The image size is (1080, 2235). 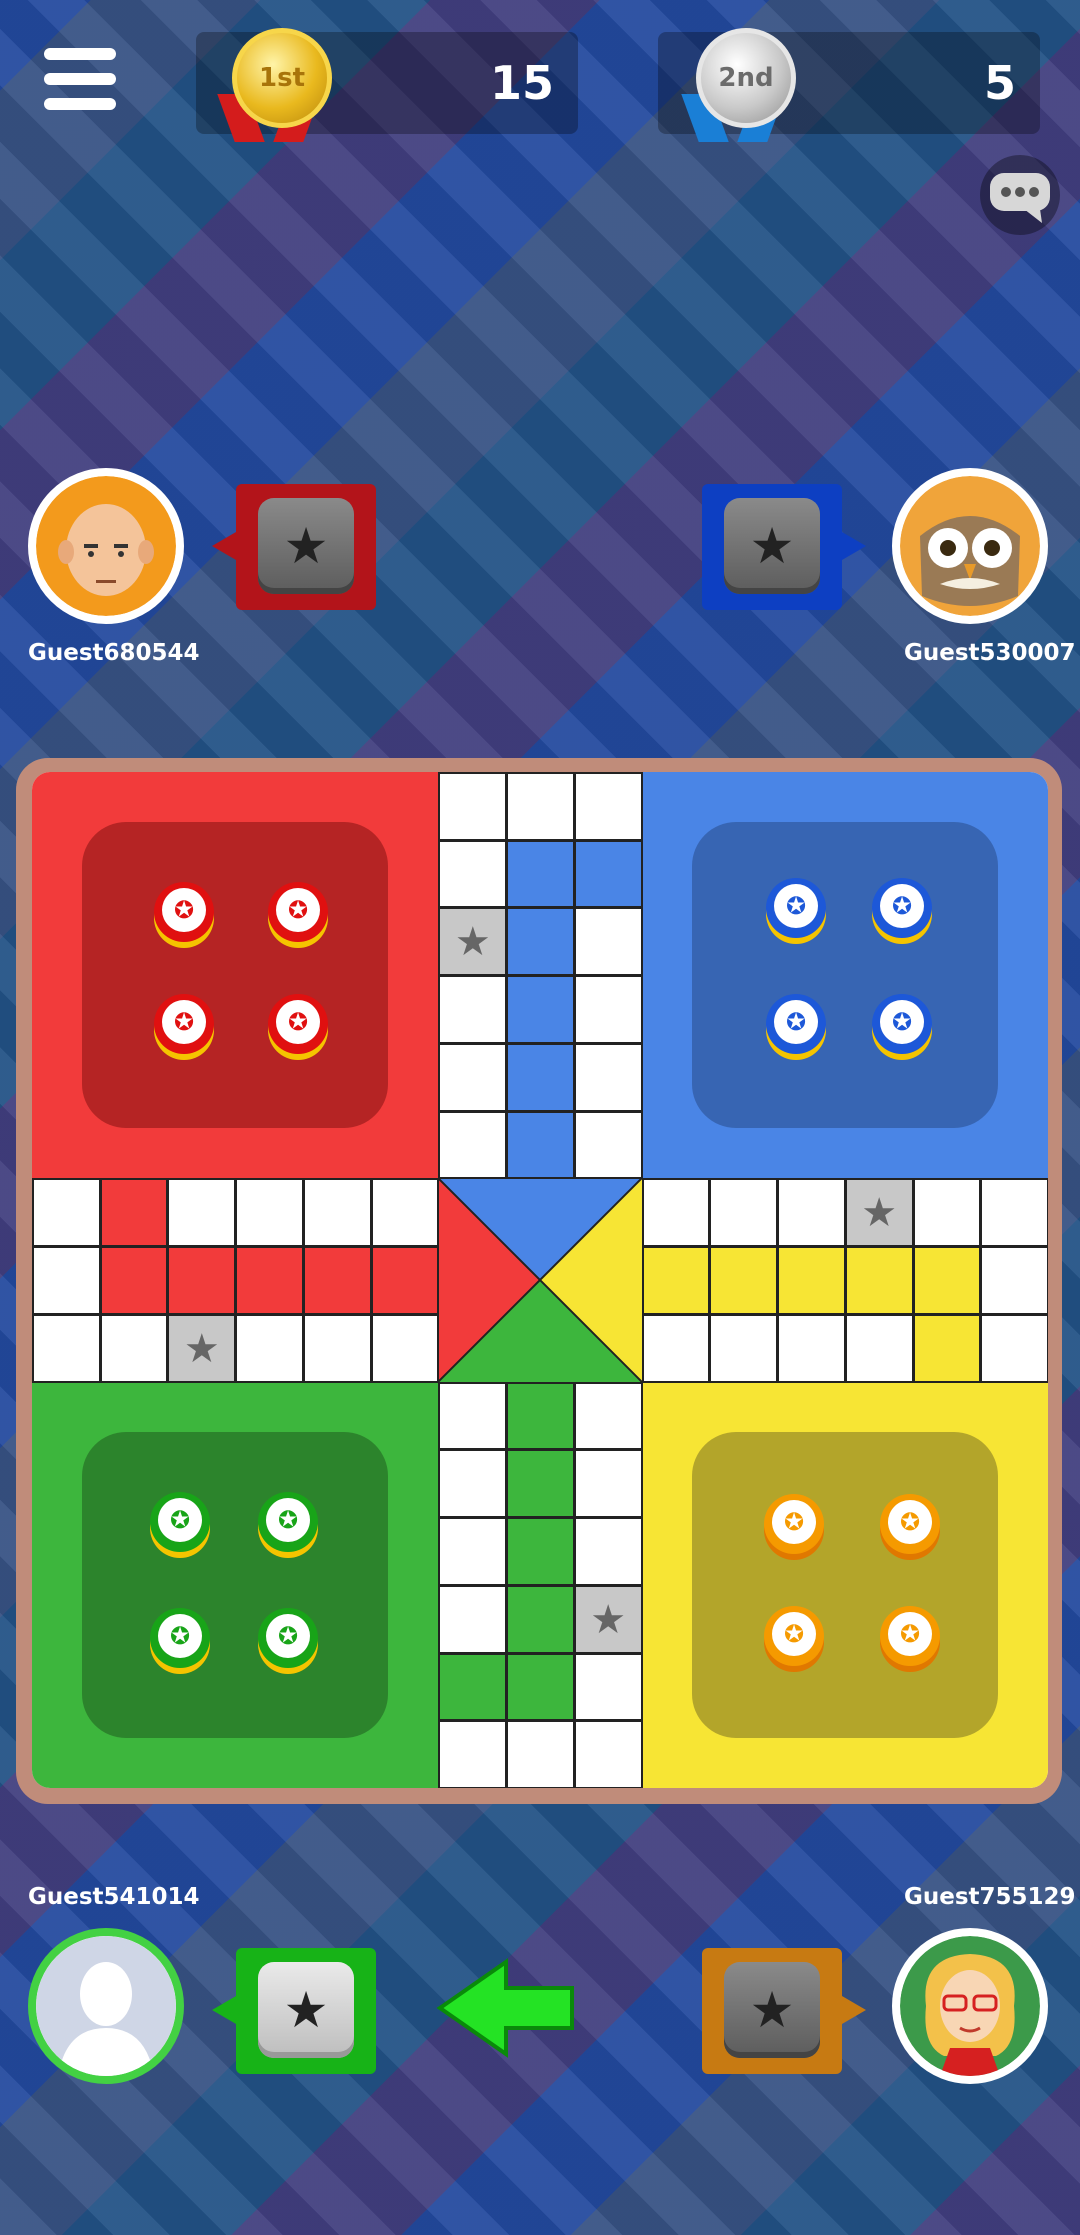 I want to click on chat-bubble-icon, so click(x=1020, y=198).